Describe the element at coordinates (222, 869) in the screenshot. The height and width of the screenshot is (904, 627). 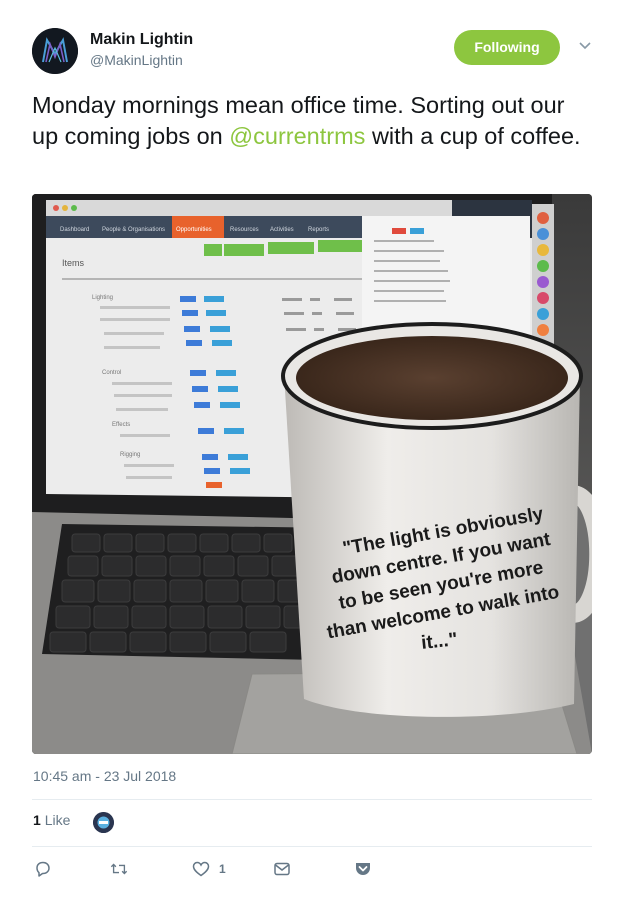
I see `like-count: 1` at that location.